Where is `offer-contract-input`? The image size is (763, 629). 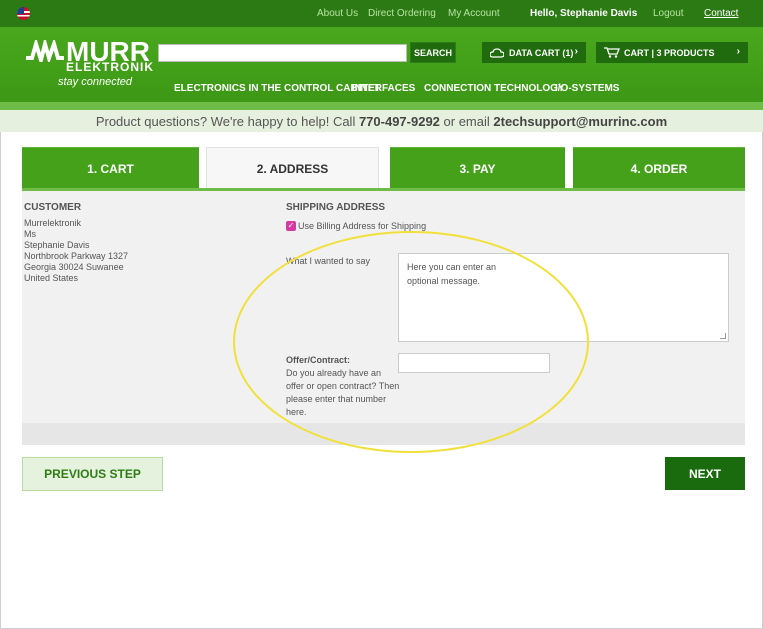
offer-contract-input is located at coordinates (474, 363).